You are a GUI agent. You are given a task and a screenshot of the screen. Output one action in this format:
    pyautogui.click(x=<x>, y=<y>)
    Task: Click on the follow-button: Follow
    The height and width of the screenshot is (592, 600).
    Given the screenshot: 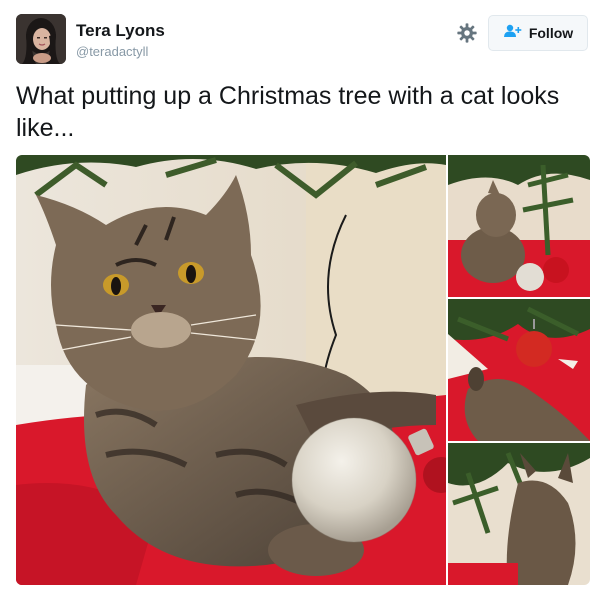 What is the action you would take?
    pyautogui.click(x=538, y=33)
    